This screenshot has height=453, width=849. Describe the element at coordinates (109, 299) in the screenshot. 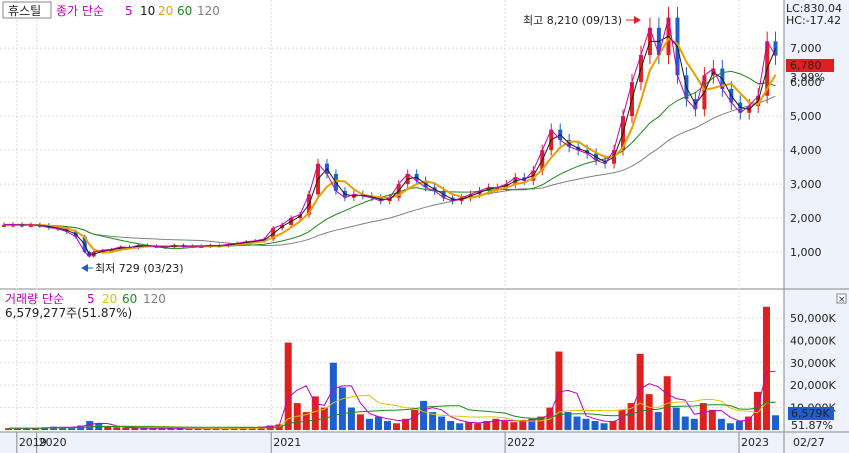

I see `volume-ma-legend-20: 20` at that location.